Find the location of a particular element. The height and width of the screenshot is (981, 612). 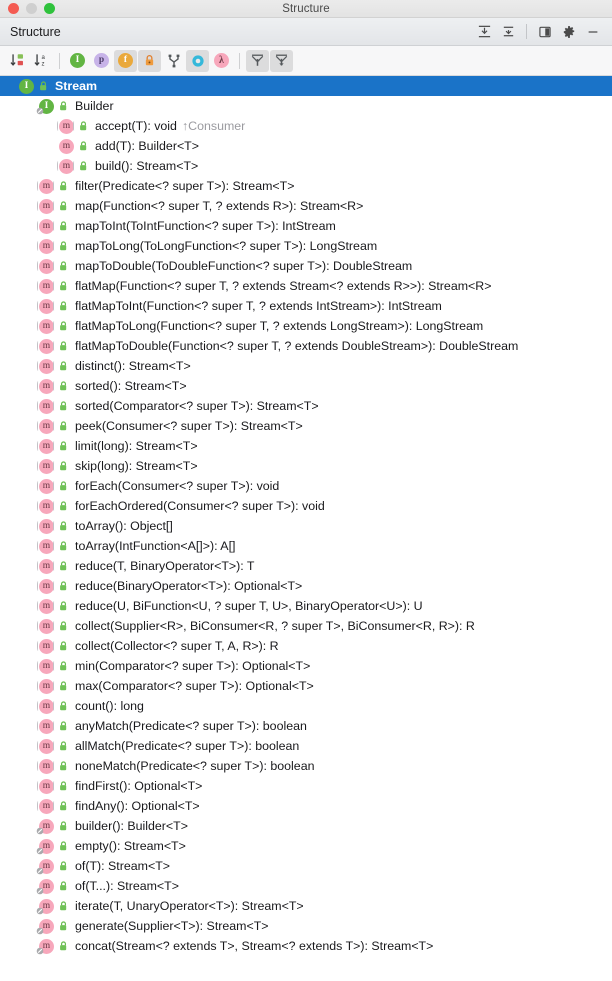

tree-row: m empty(): Stream<T> is located at coordinates (306, 846).